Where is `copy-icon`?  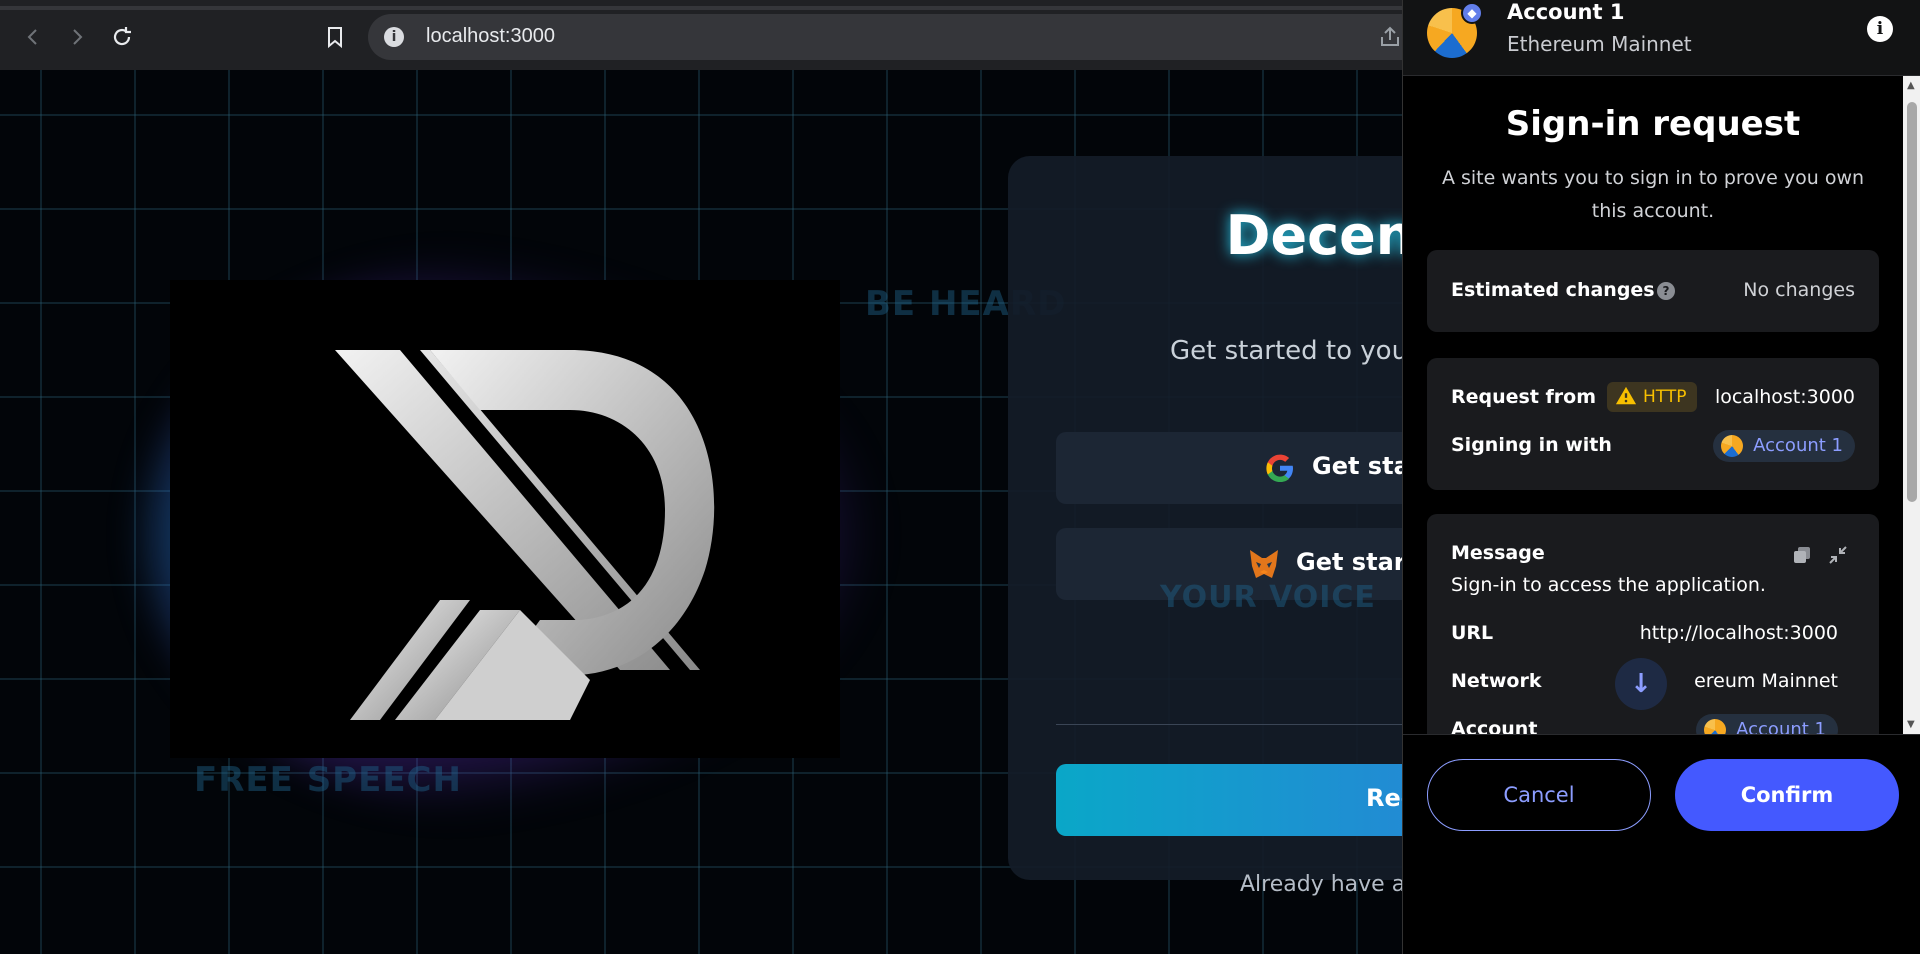
copy-icon is located at coordinates (1802, 555).